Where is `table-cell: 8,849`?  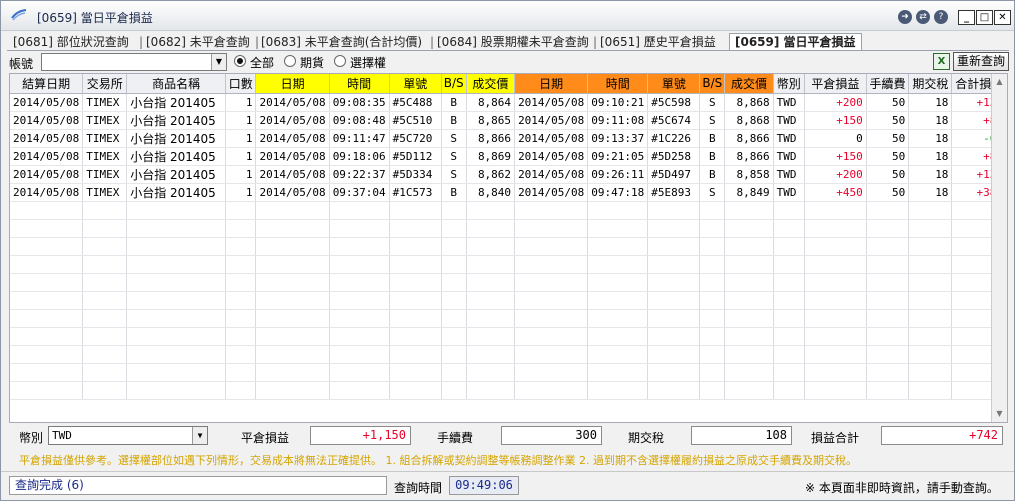 table-cell: 8,849 is located at coordinates (749, 192).